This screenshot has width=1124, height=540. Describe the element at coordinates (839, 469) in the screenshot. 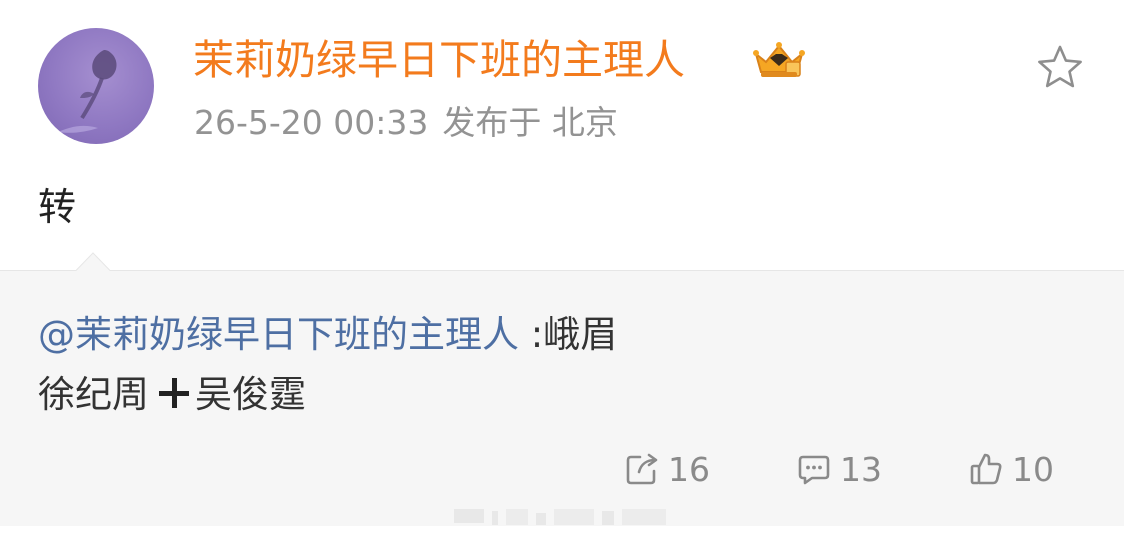

I see `comment-button: 13` at that location.